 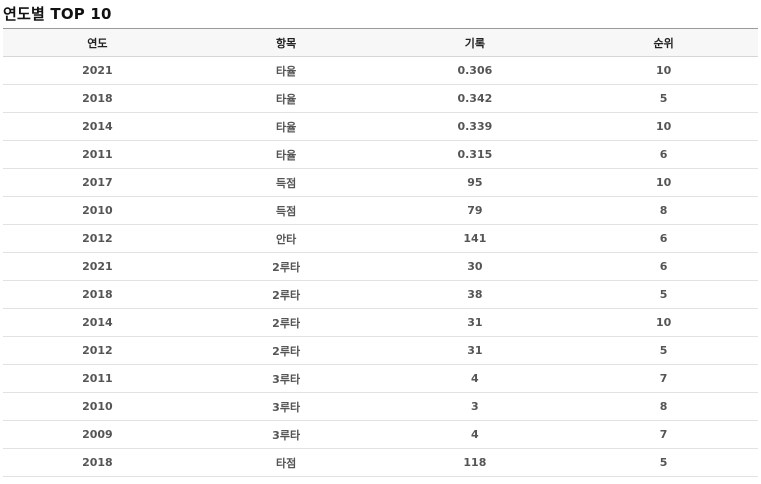 What do you see at coordinates (97, 43) in the screenshot?
I see `column-header-year: 연도` at bounding box center [97, 43].